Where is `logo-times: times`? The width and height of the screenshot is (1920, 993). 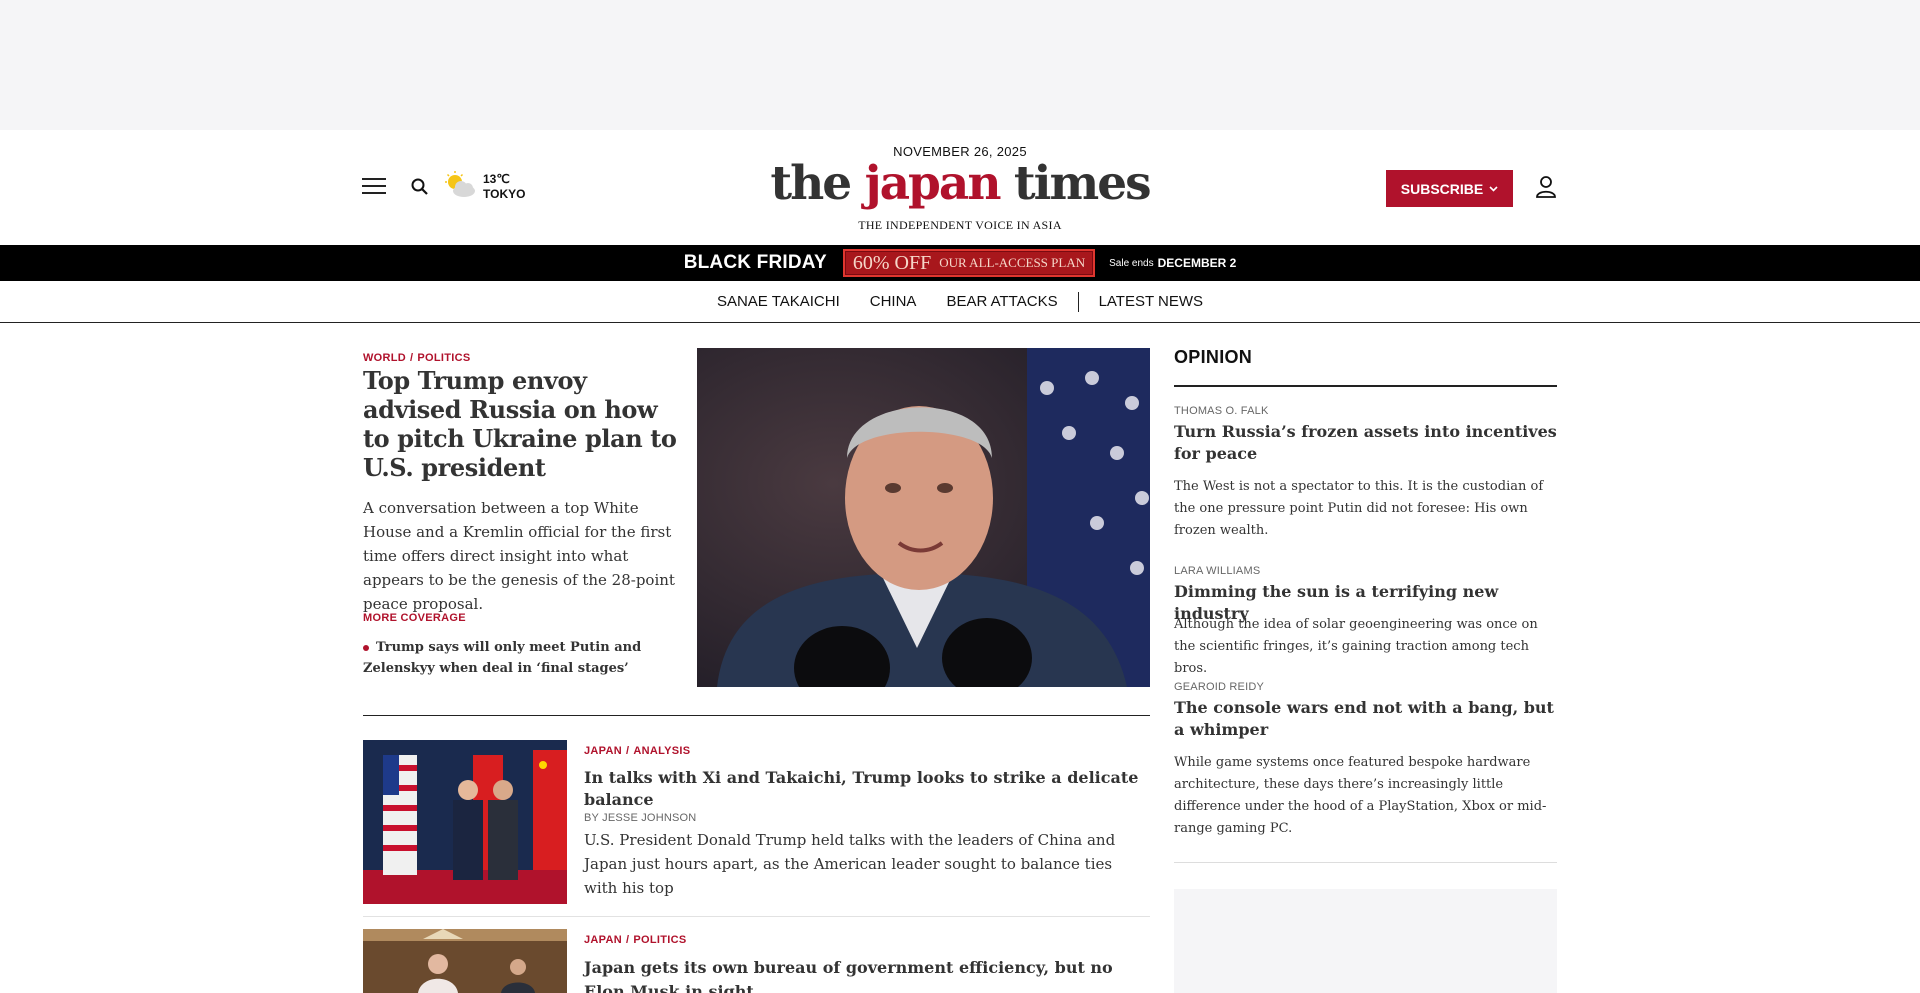 logo-times: times is located at coordinates (1075, 183).